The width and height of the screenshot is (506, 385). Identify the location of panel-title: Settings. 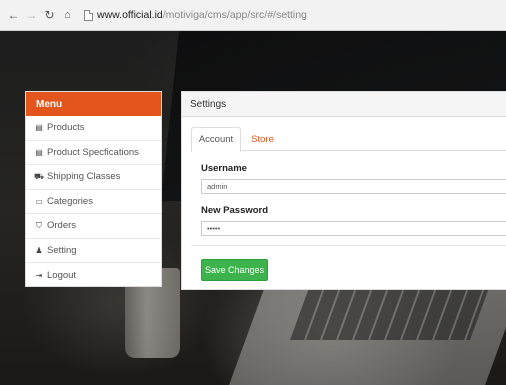
(344, 104).